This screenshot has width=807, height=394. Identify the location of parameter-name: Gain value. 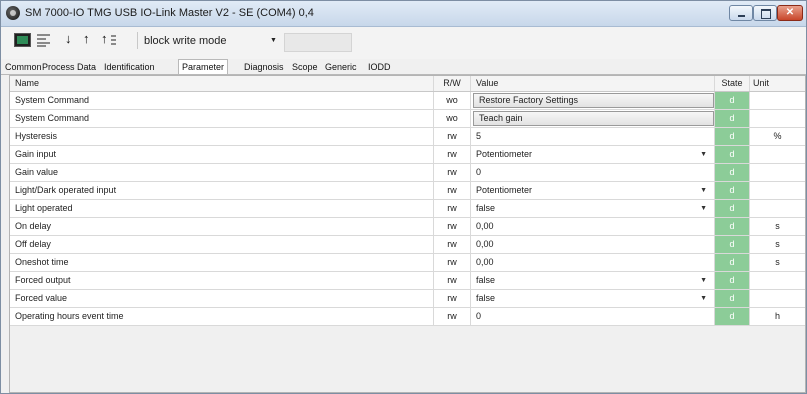
(222, 172).